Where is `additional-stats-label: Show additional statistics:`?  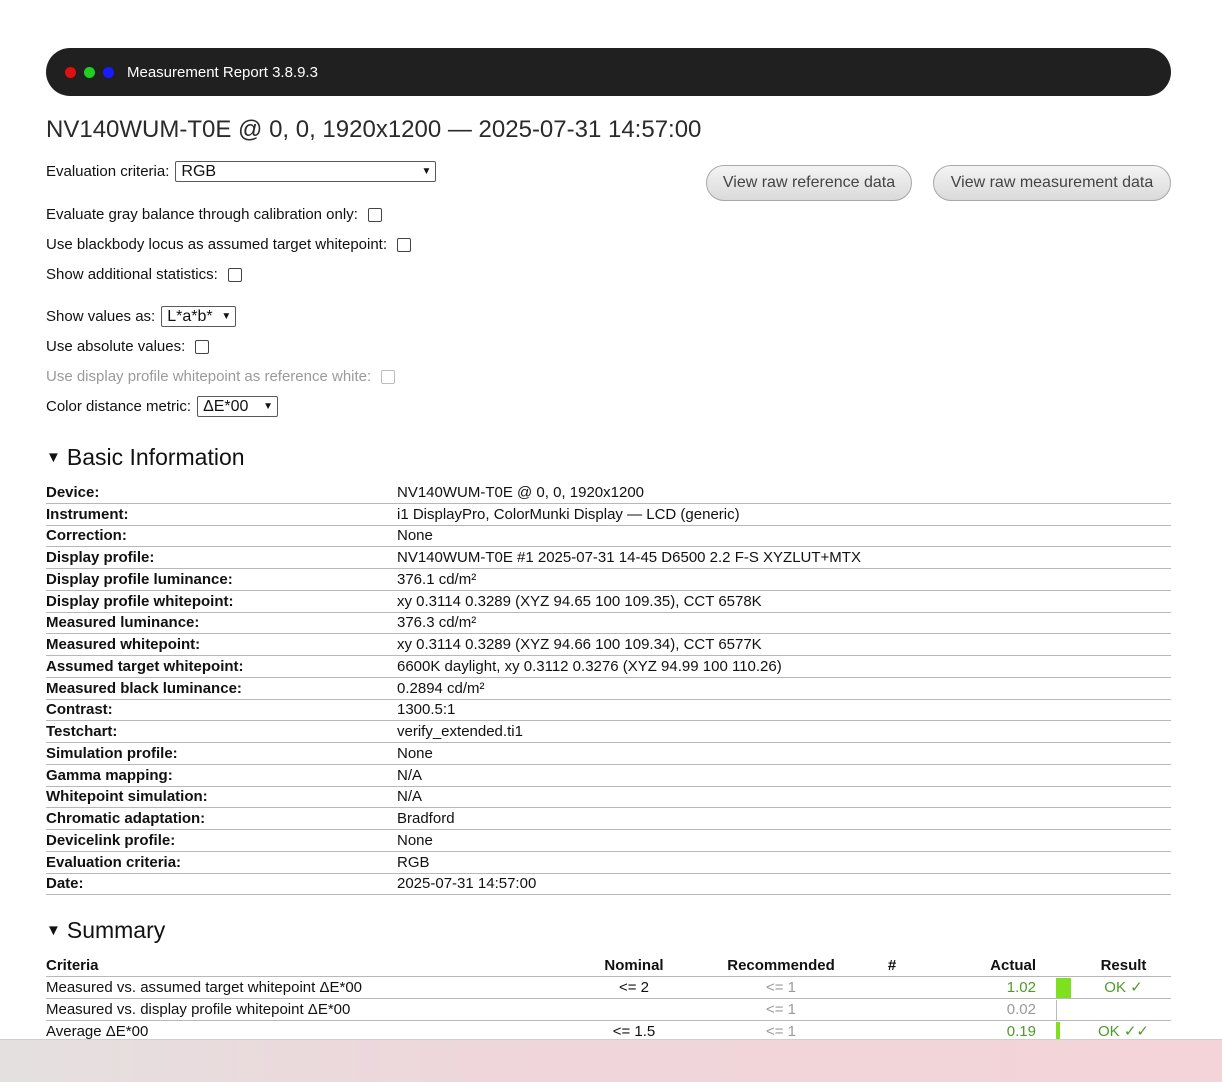 additional-stats-label: Show additional statistics: is located at coordinates (132, 274).